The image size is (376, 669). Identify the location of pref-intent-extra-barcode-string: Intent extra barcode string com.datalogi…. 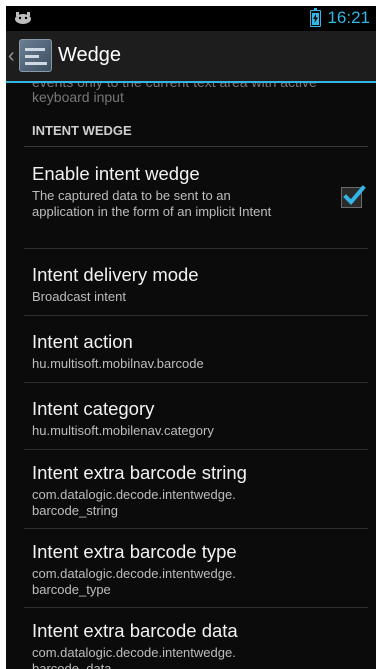
(196, 489).